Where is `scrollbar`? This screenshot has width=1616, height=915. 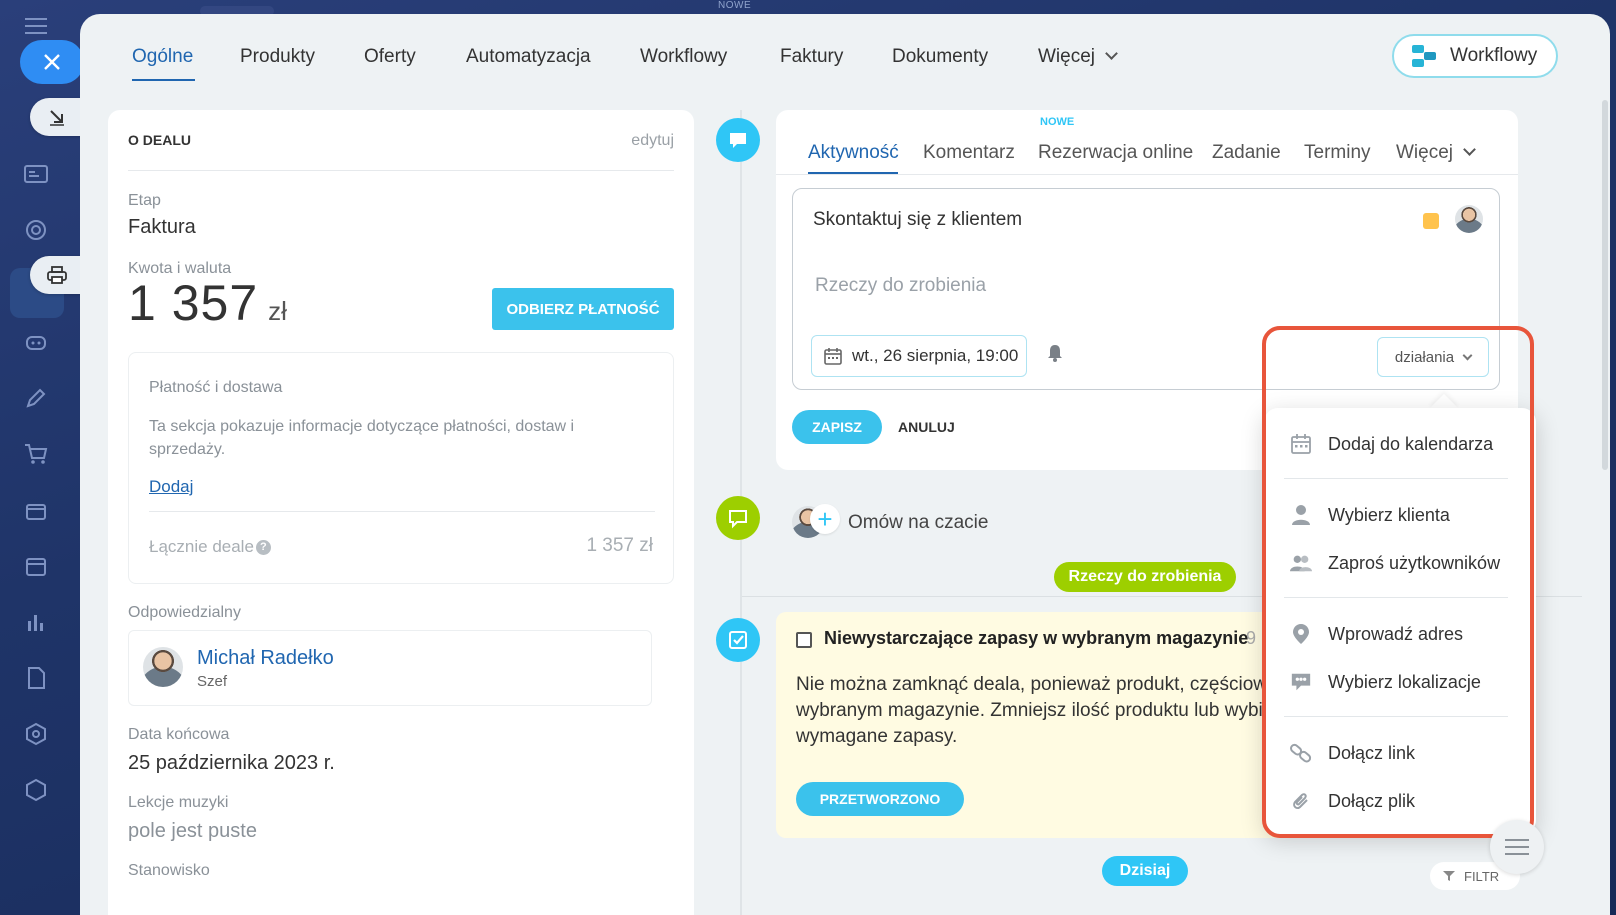
scrollbar is located at coordinates (1605, 285).